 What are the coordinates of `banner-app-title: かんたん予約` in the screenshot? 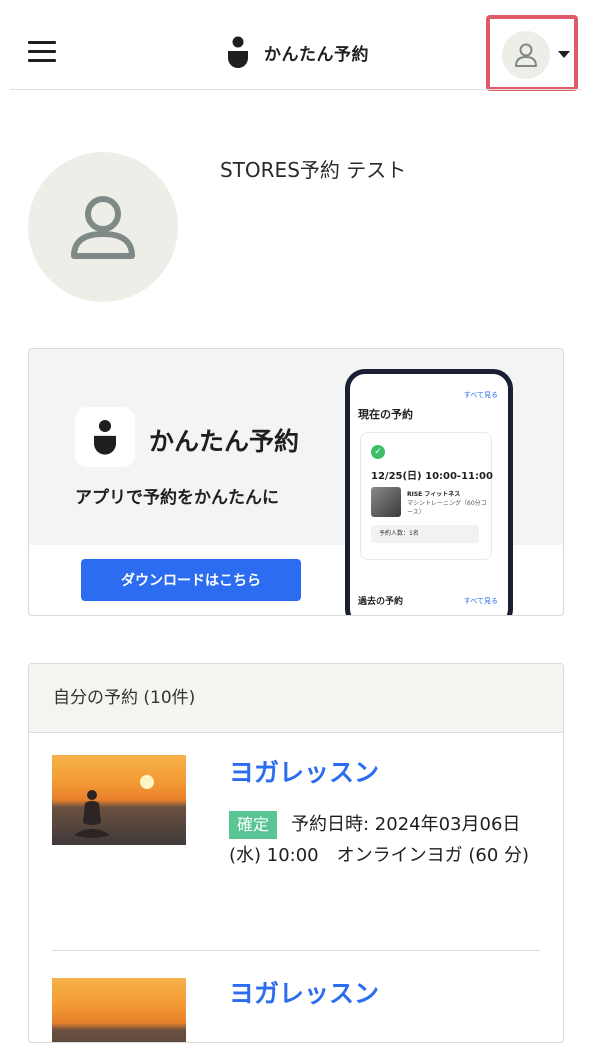 It's located at (224, 441).